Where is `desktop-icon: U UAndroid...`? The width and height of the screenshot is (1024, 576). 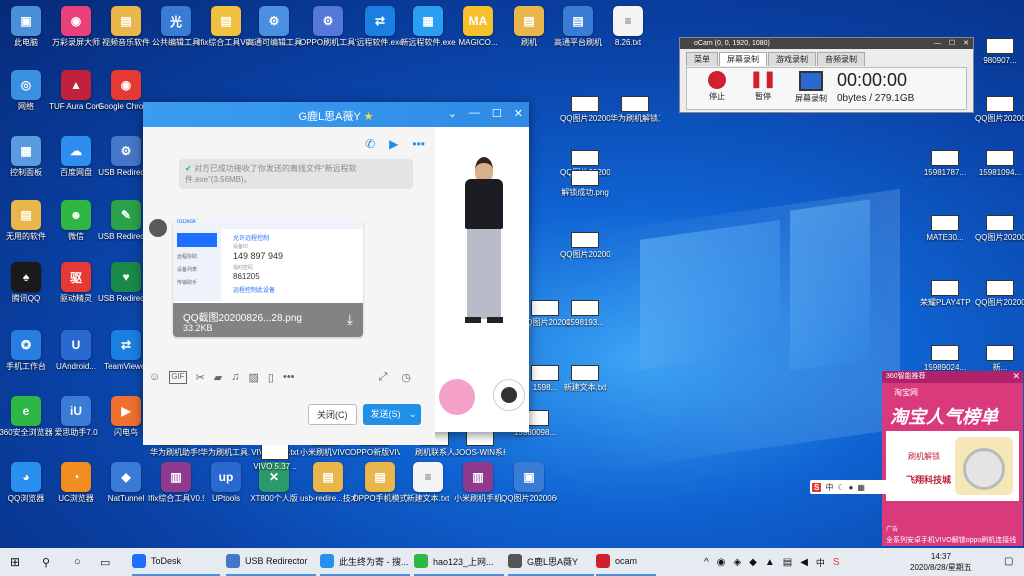 desktop-icon: U UAndroid... is located at coordinates (76, 350).